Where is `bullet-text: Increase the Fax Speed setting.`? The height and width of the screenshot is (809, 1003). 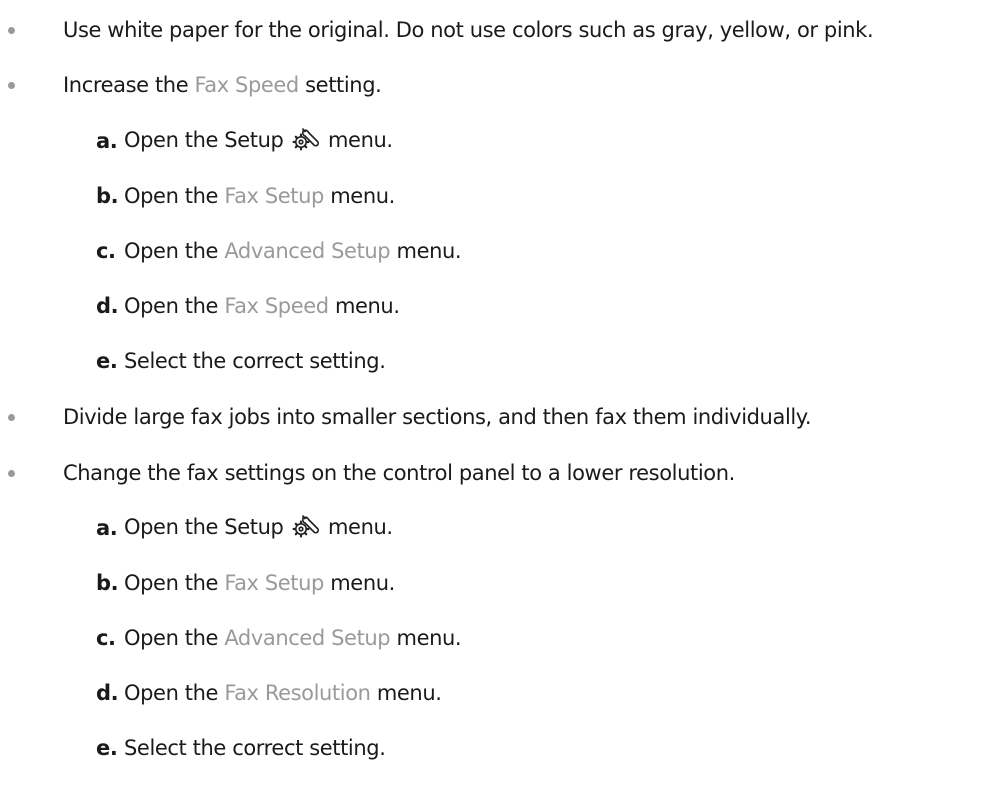
bullet-text: Increase the Fax Speed setting. is located at coordinates (222, 85).